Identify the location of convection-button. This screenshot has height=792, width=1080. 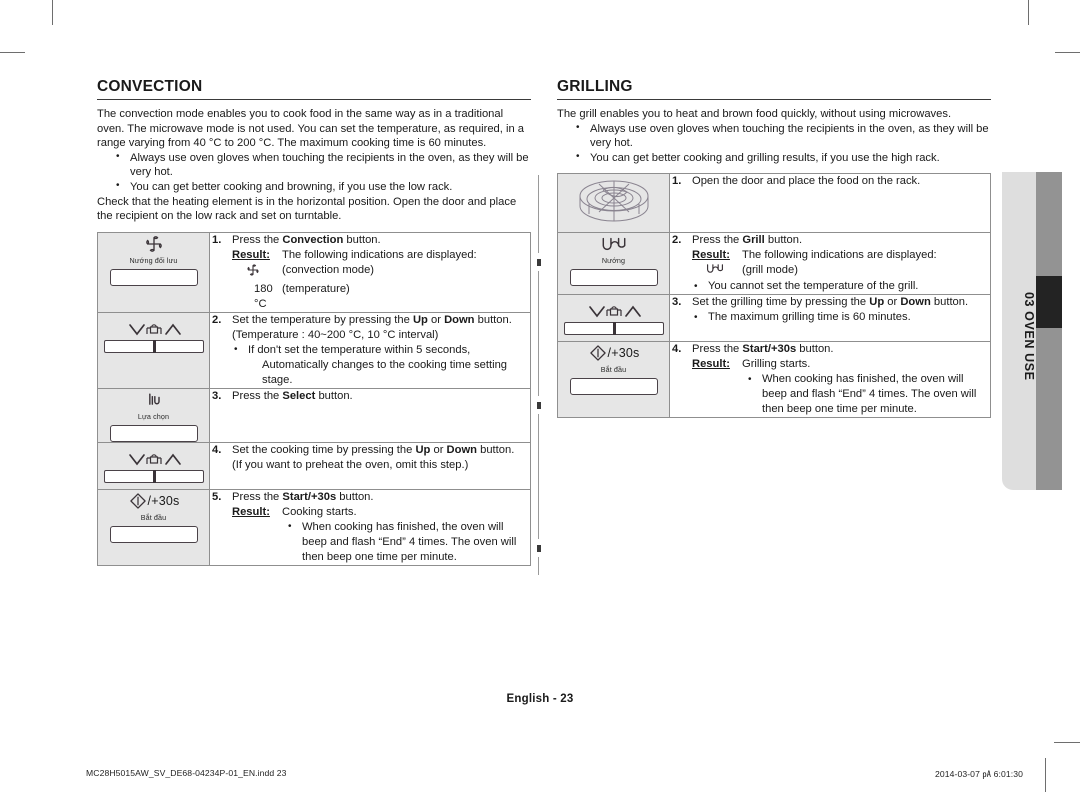
(153, 277).